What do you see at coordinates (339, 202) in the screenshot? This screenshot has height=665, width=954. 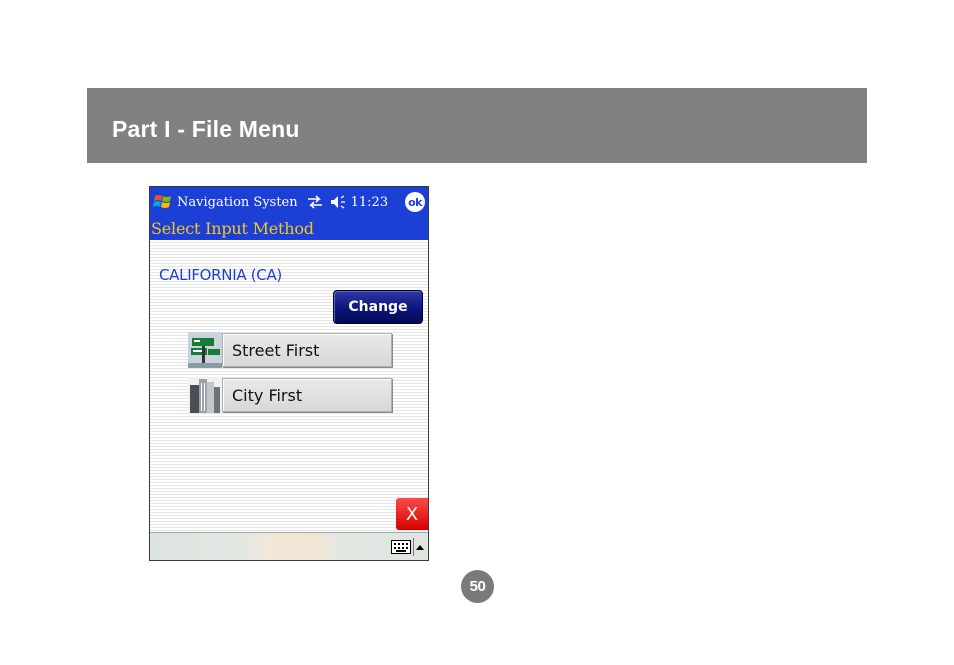 I see `speaker-icon` at bounding box center [339, 202].